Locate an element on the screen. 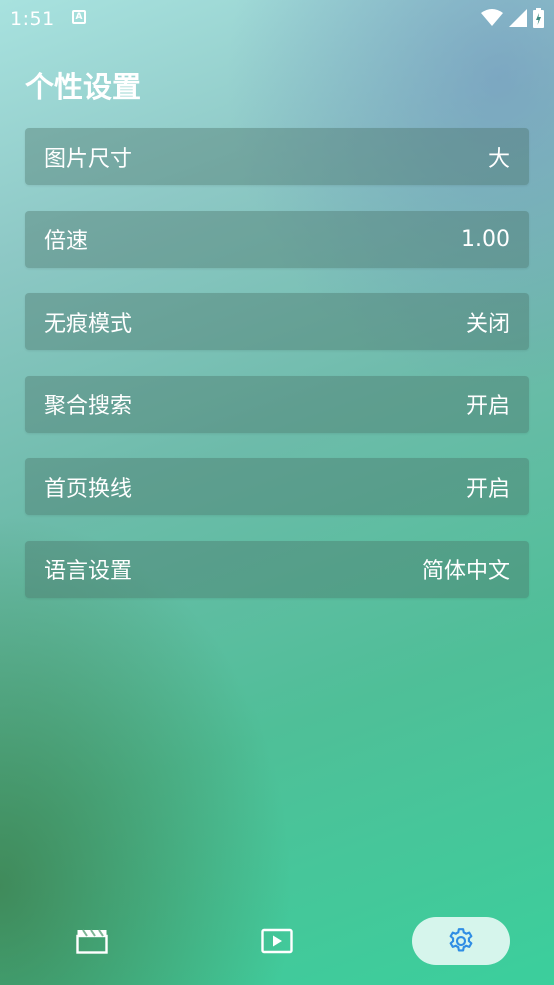  status-icons is located at coordinates (512, 18).